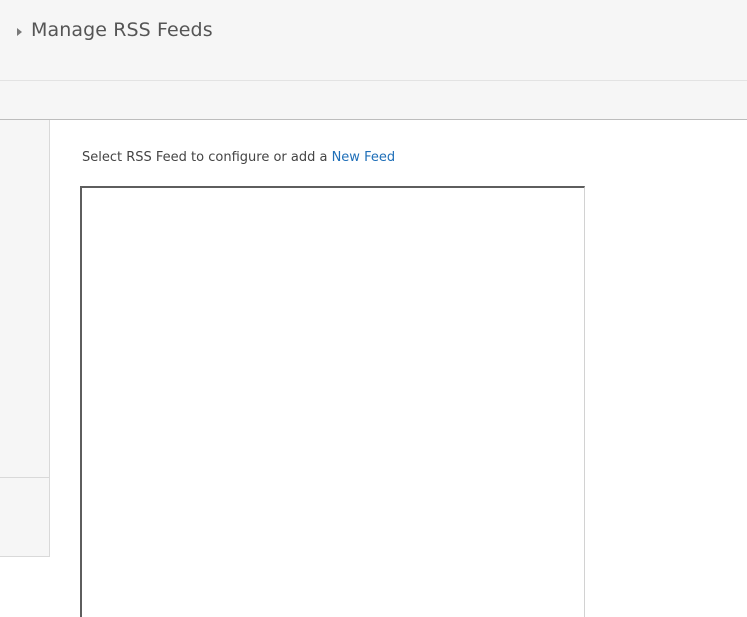 This screenshot has height=617, width=747. What do you see at coordinates (24, 477) in the screenshot?
I see `left-panel-divider` at bounding box center [24, 477].